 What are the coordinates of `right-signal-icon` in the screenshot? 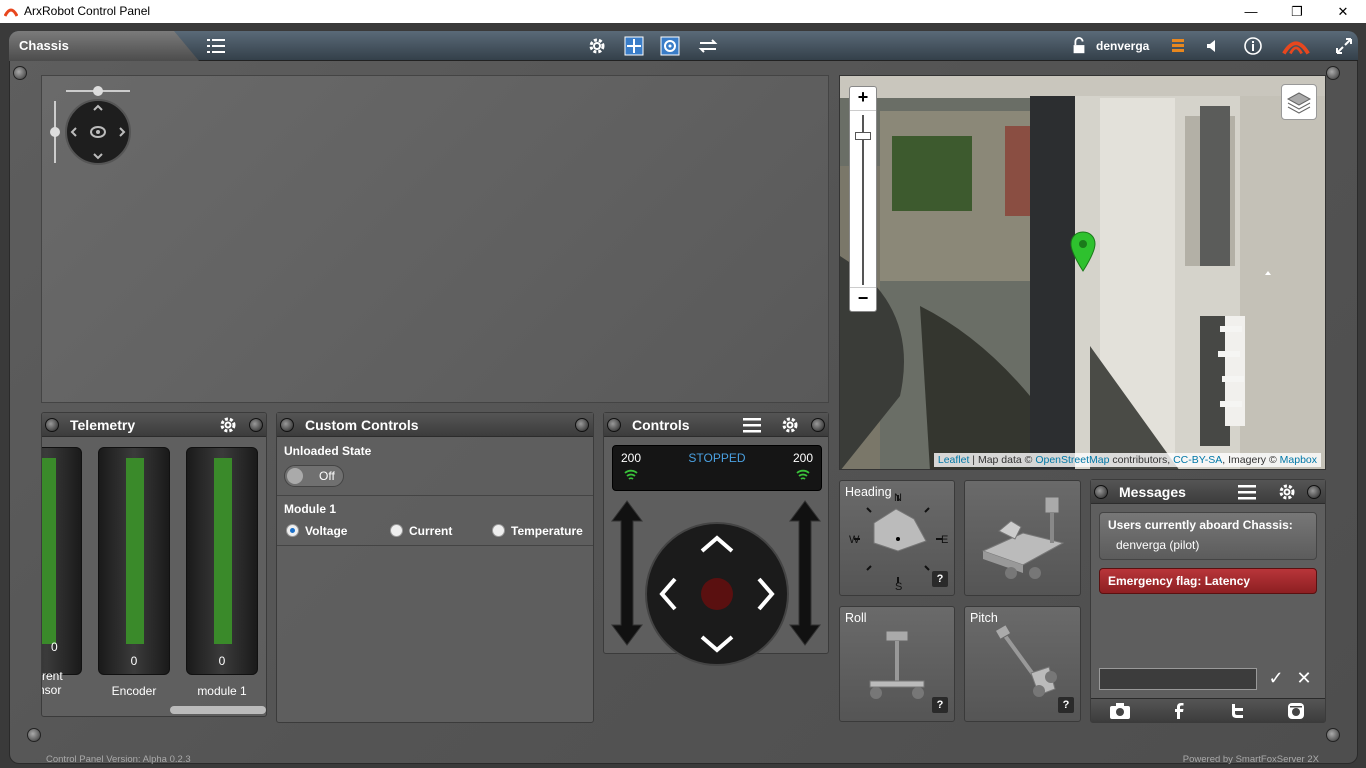 It's located at (803, 474).